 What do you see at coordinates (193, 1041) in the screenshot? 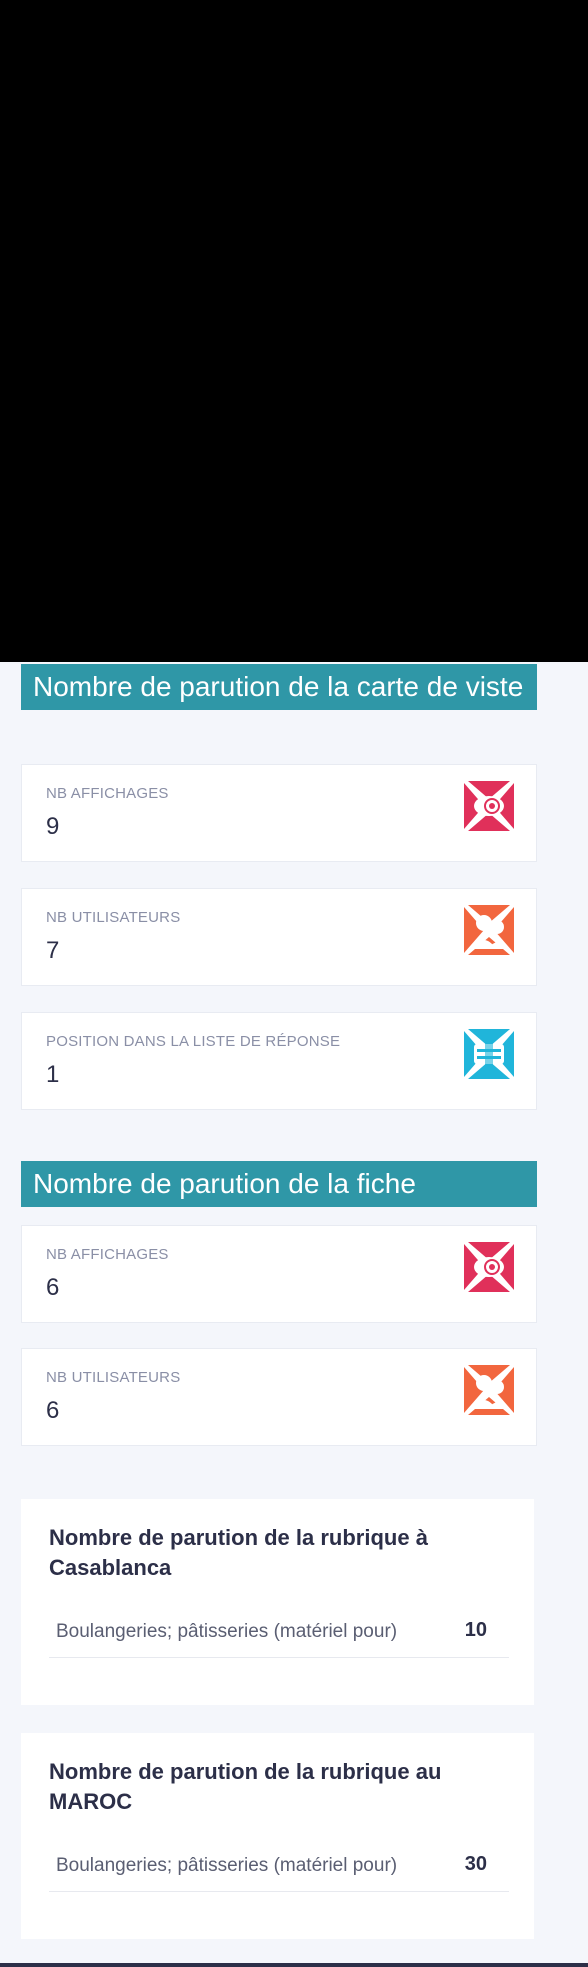
I see `stat-label: POSITION DANS LA LISTE DE RÉPONSE` at bounding box center [193, 1041].